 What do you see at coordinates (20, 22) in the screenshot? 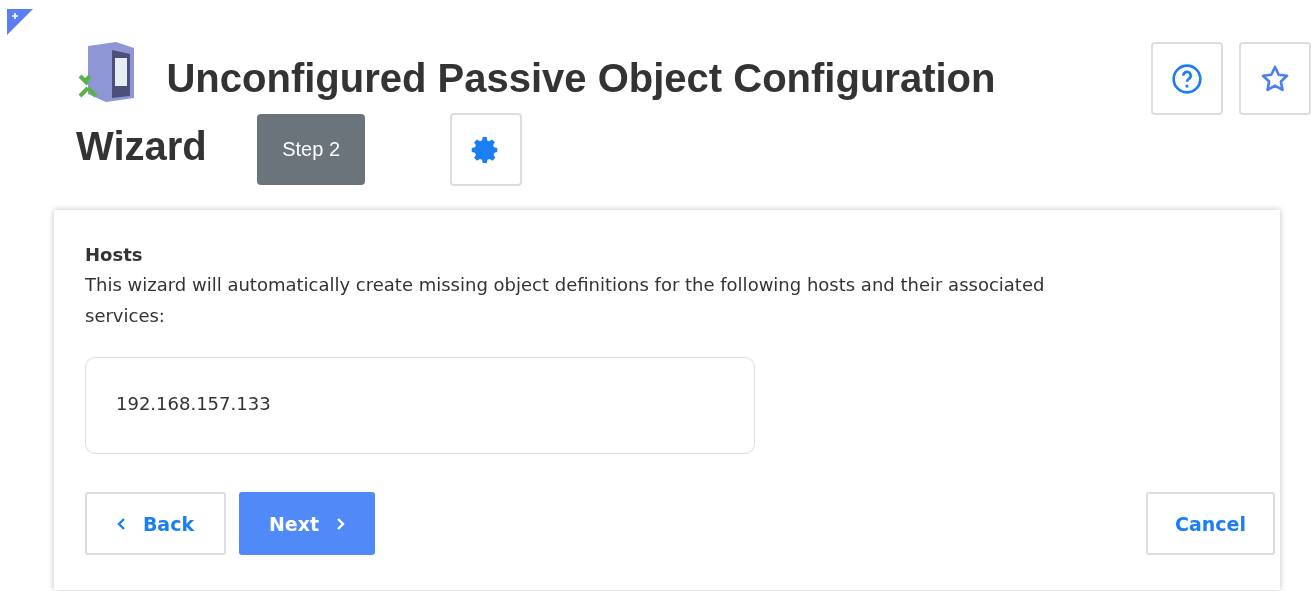
I see `corner-plus-icon` at bounding box center [20, 22].